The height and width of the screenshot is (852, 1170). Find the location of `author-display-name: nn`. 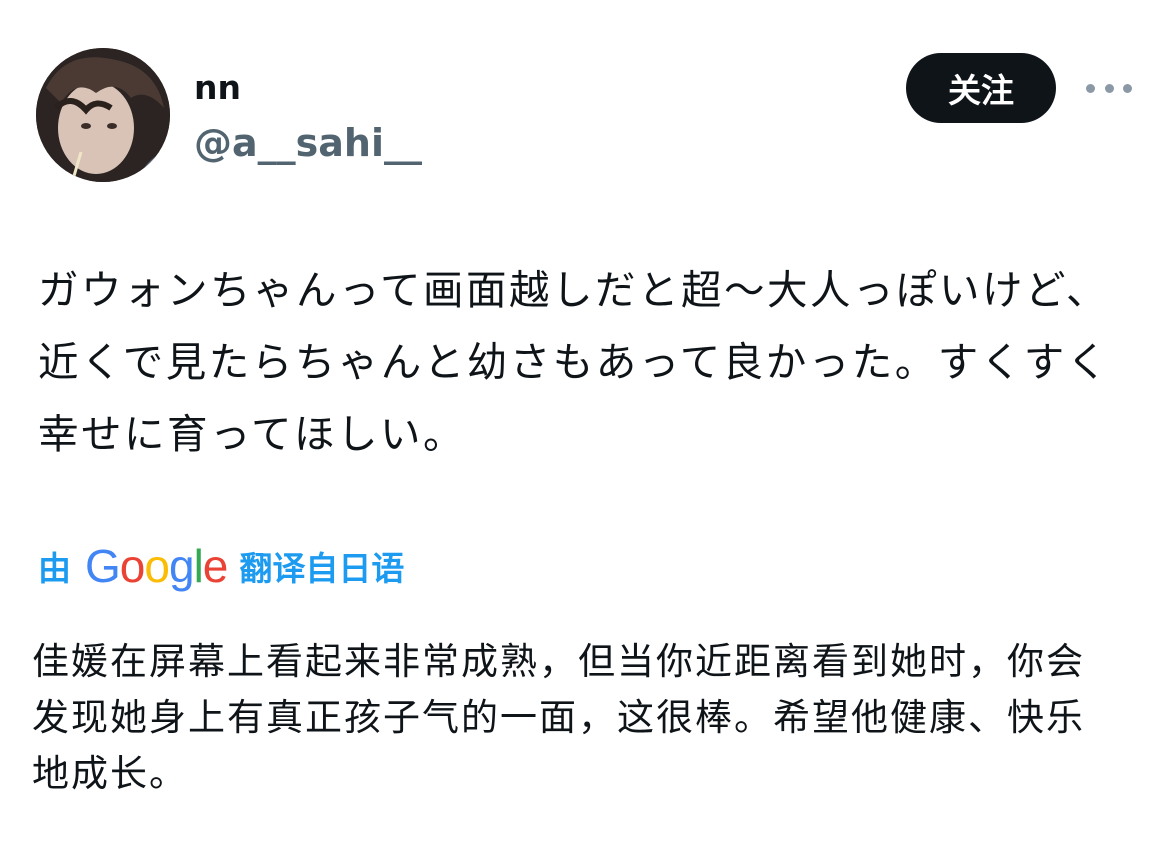

author-display-name: nn is located at coordinates (217, 88).